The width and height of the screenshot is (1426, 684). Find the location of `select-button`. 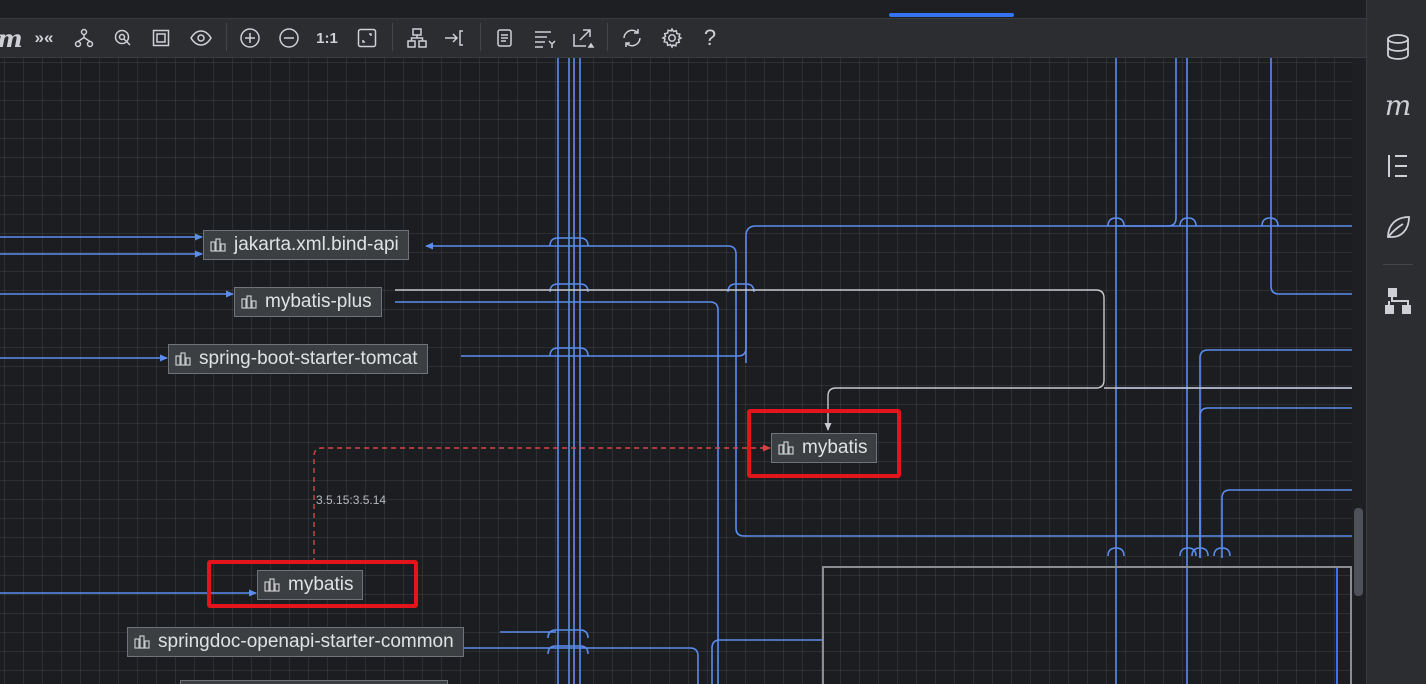

select-button is located at coordinates (123, 38).